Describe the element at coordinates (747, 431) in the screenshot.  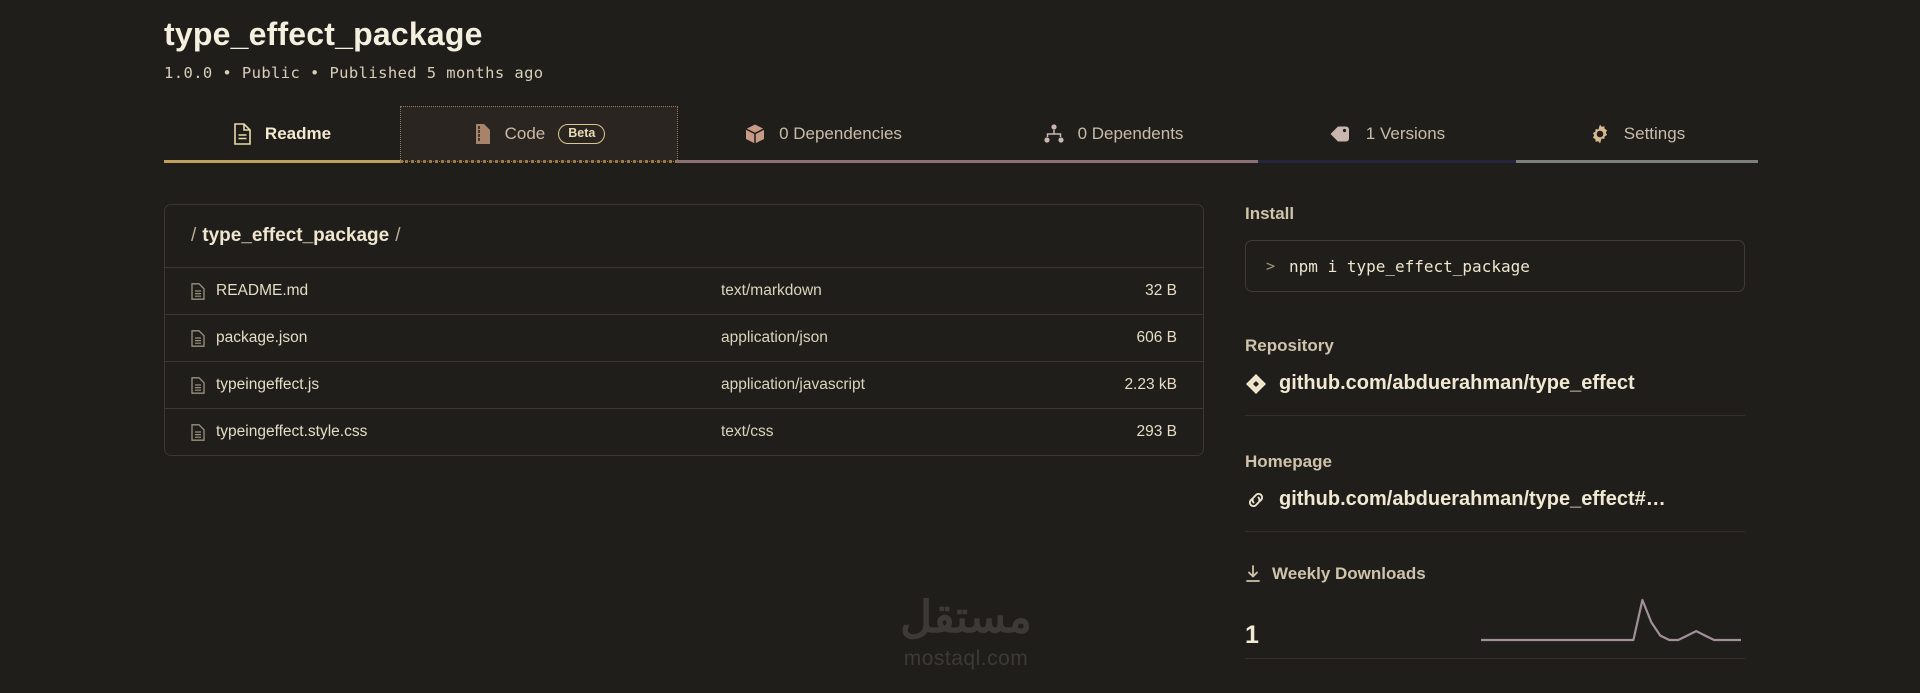
I see `file-type: text/css` at that location.